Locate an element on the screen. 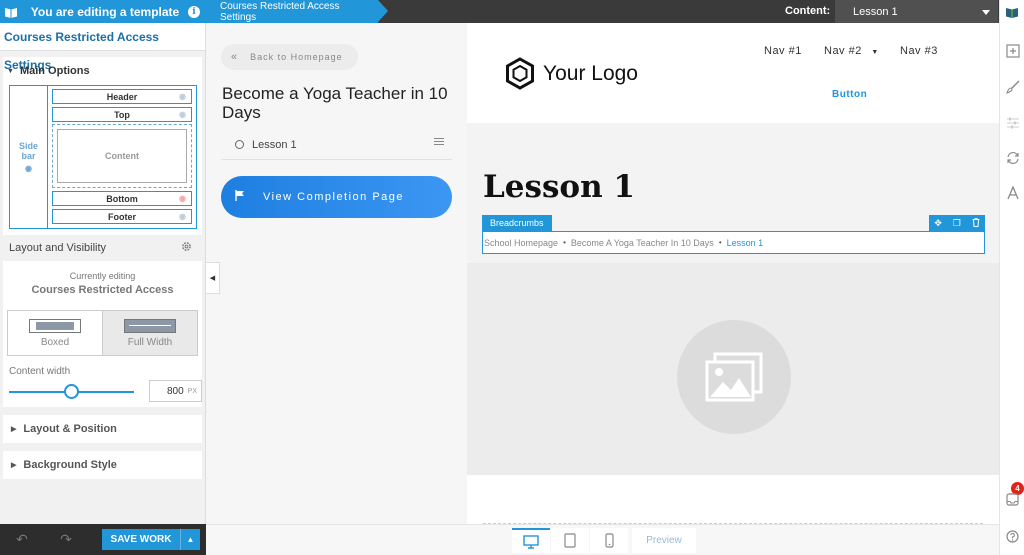 The width and height of the screenshot is (1024, 555). content-width-label: Content width is located at coordinates (102, 366).